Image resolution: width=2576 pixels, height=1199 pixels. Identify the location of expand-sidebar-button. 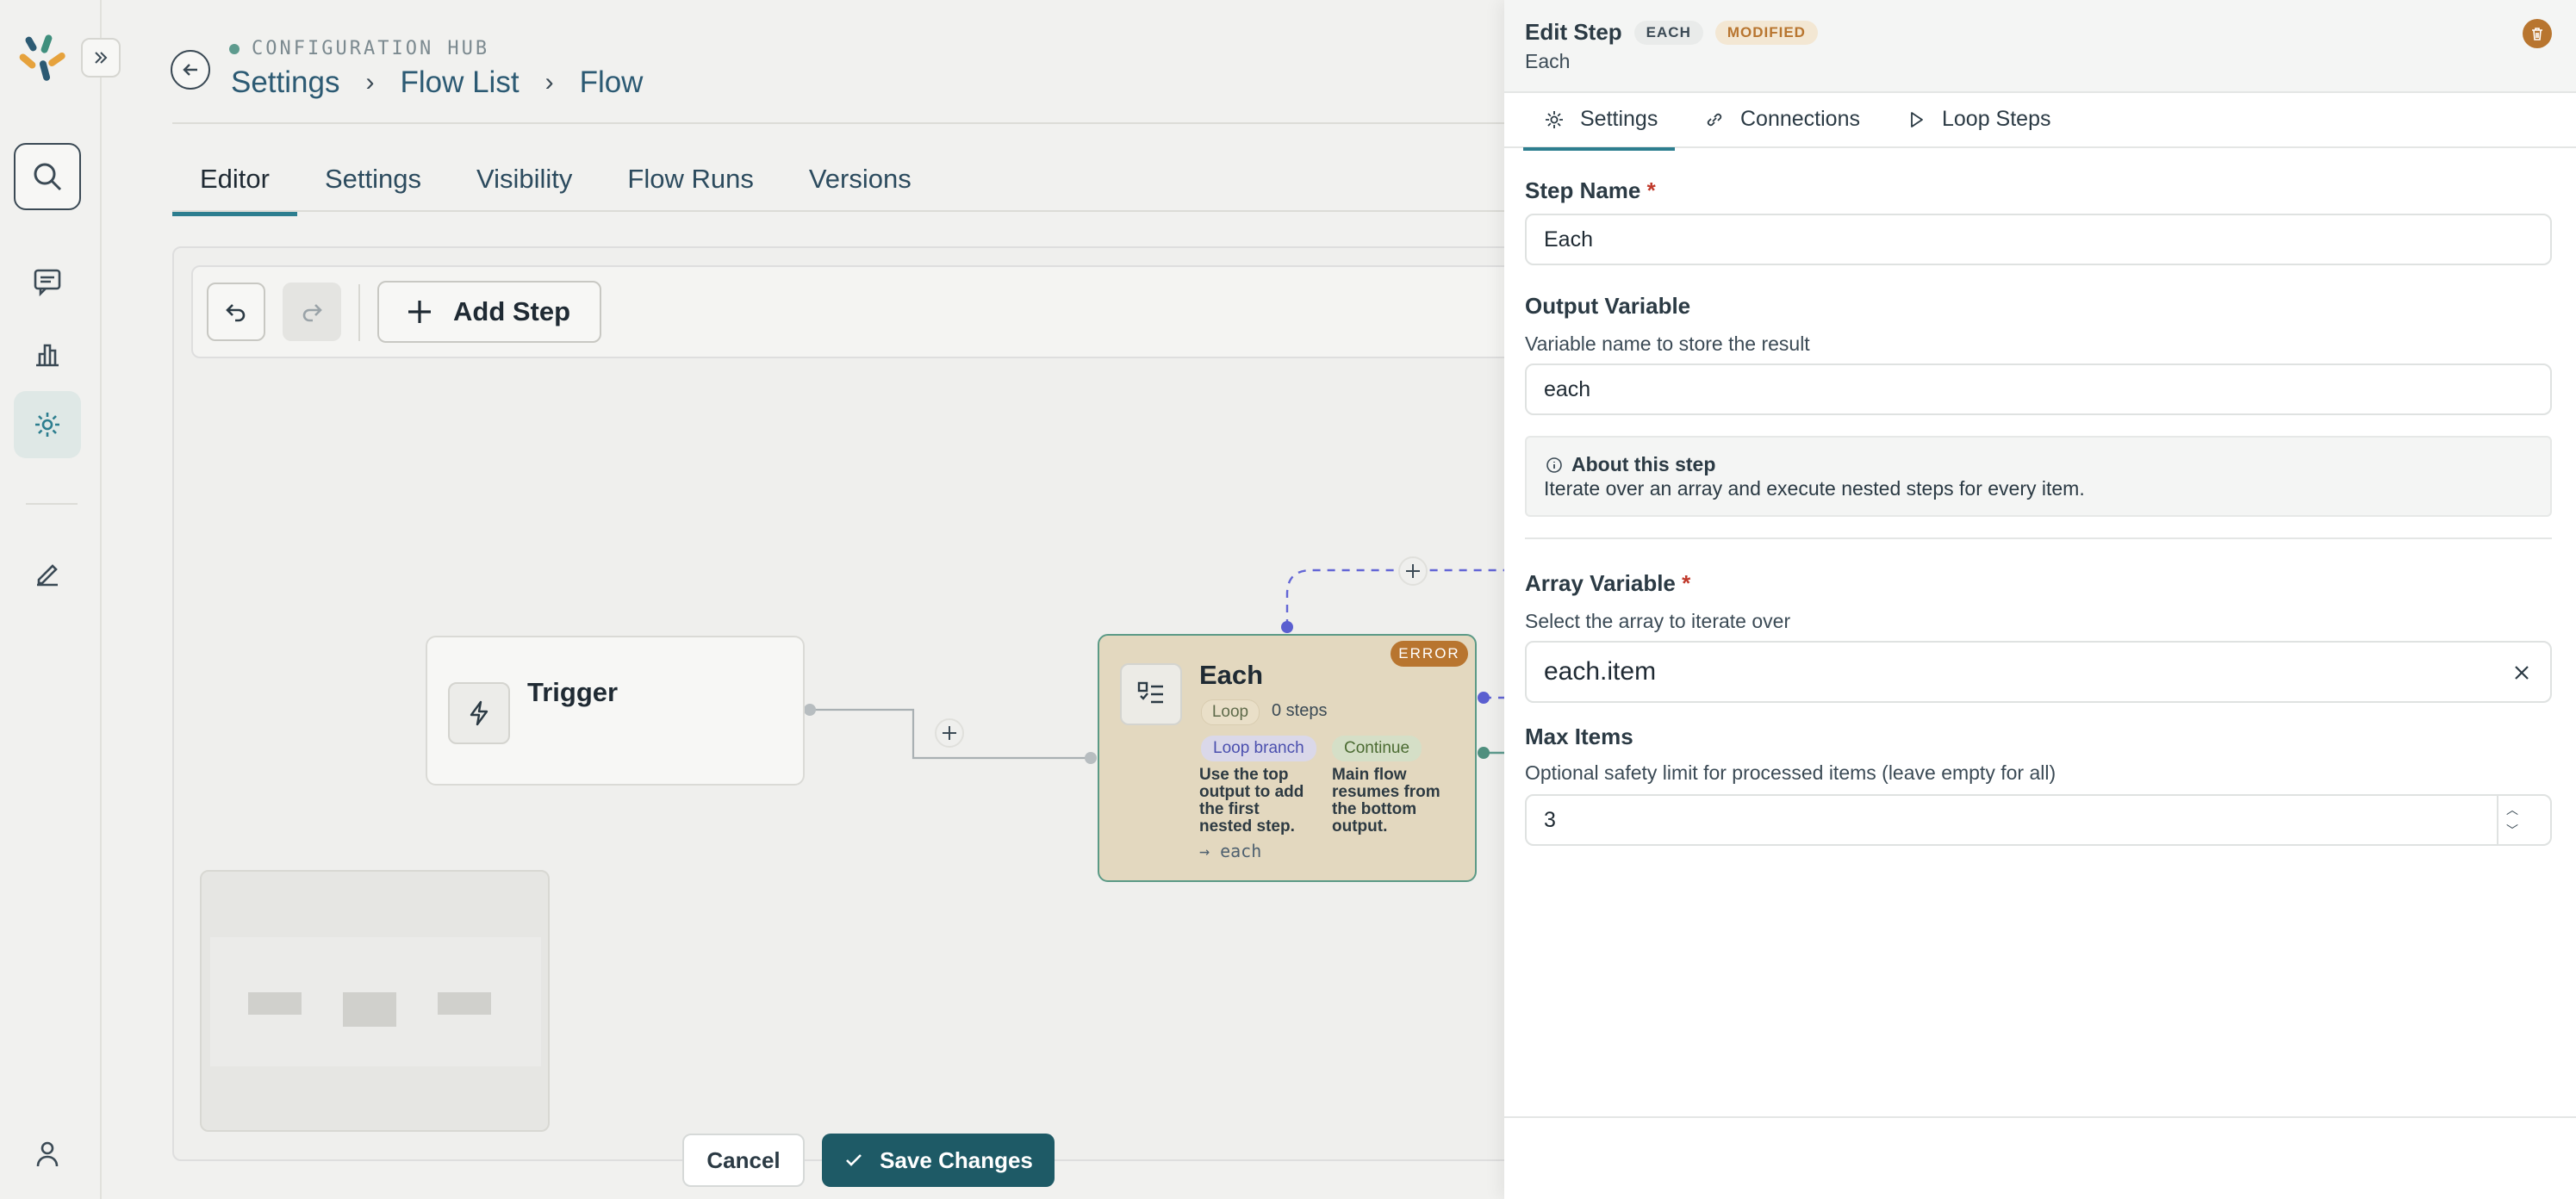
(101, 58).